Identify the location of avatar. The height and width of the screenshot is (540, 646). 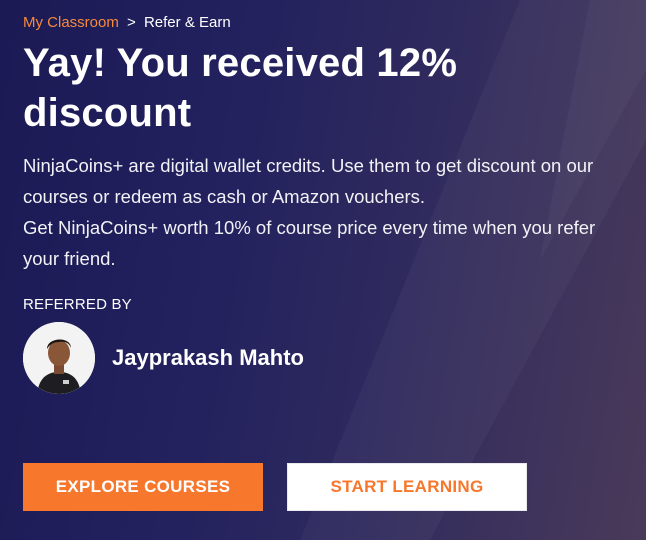
(59, 358).